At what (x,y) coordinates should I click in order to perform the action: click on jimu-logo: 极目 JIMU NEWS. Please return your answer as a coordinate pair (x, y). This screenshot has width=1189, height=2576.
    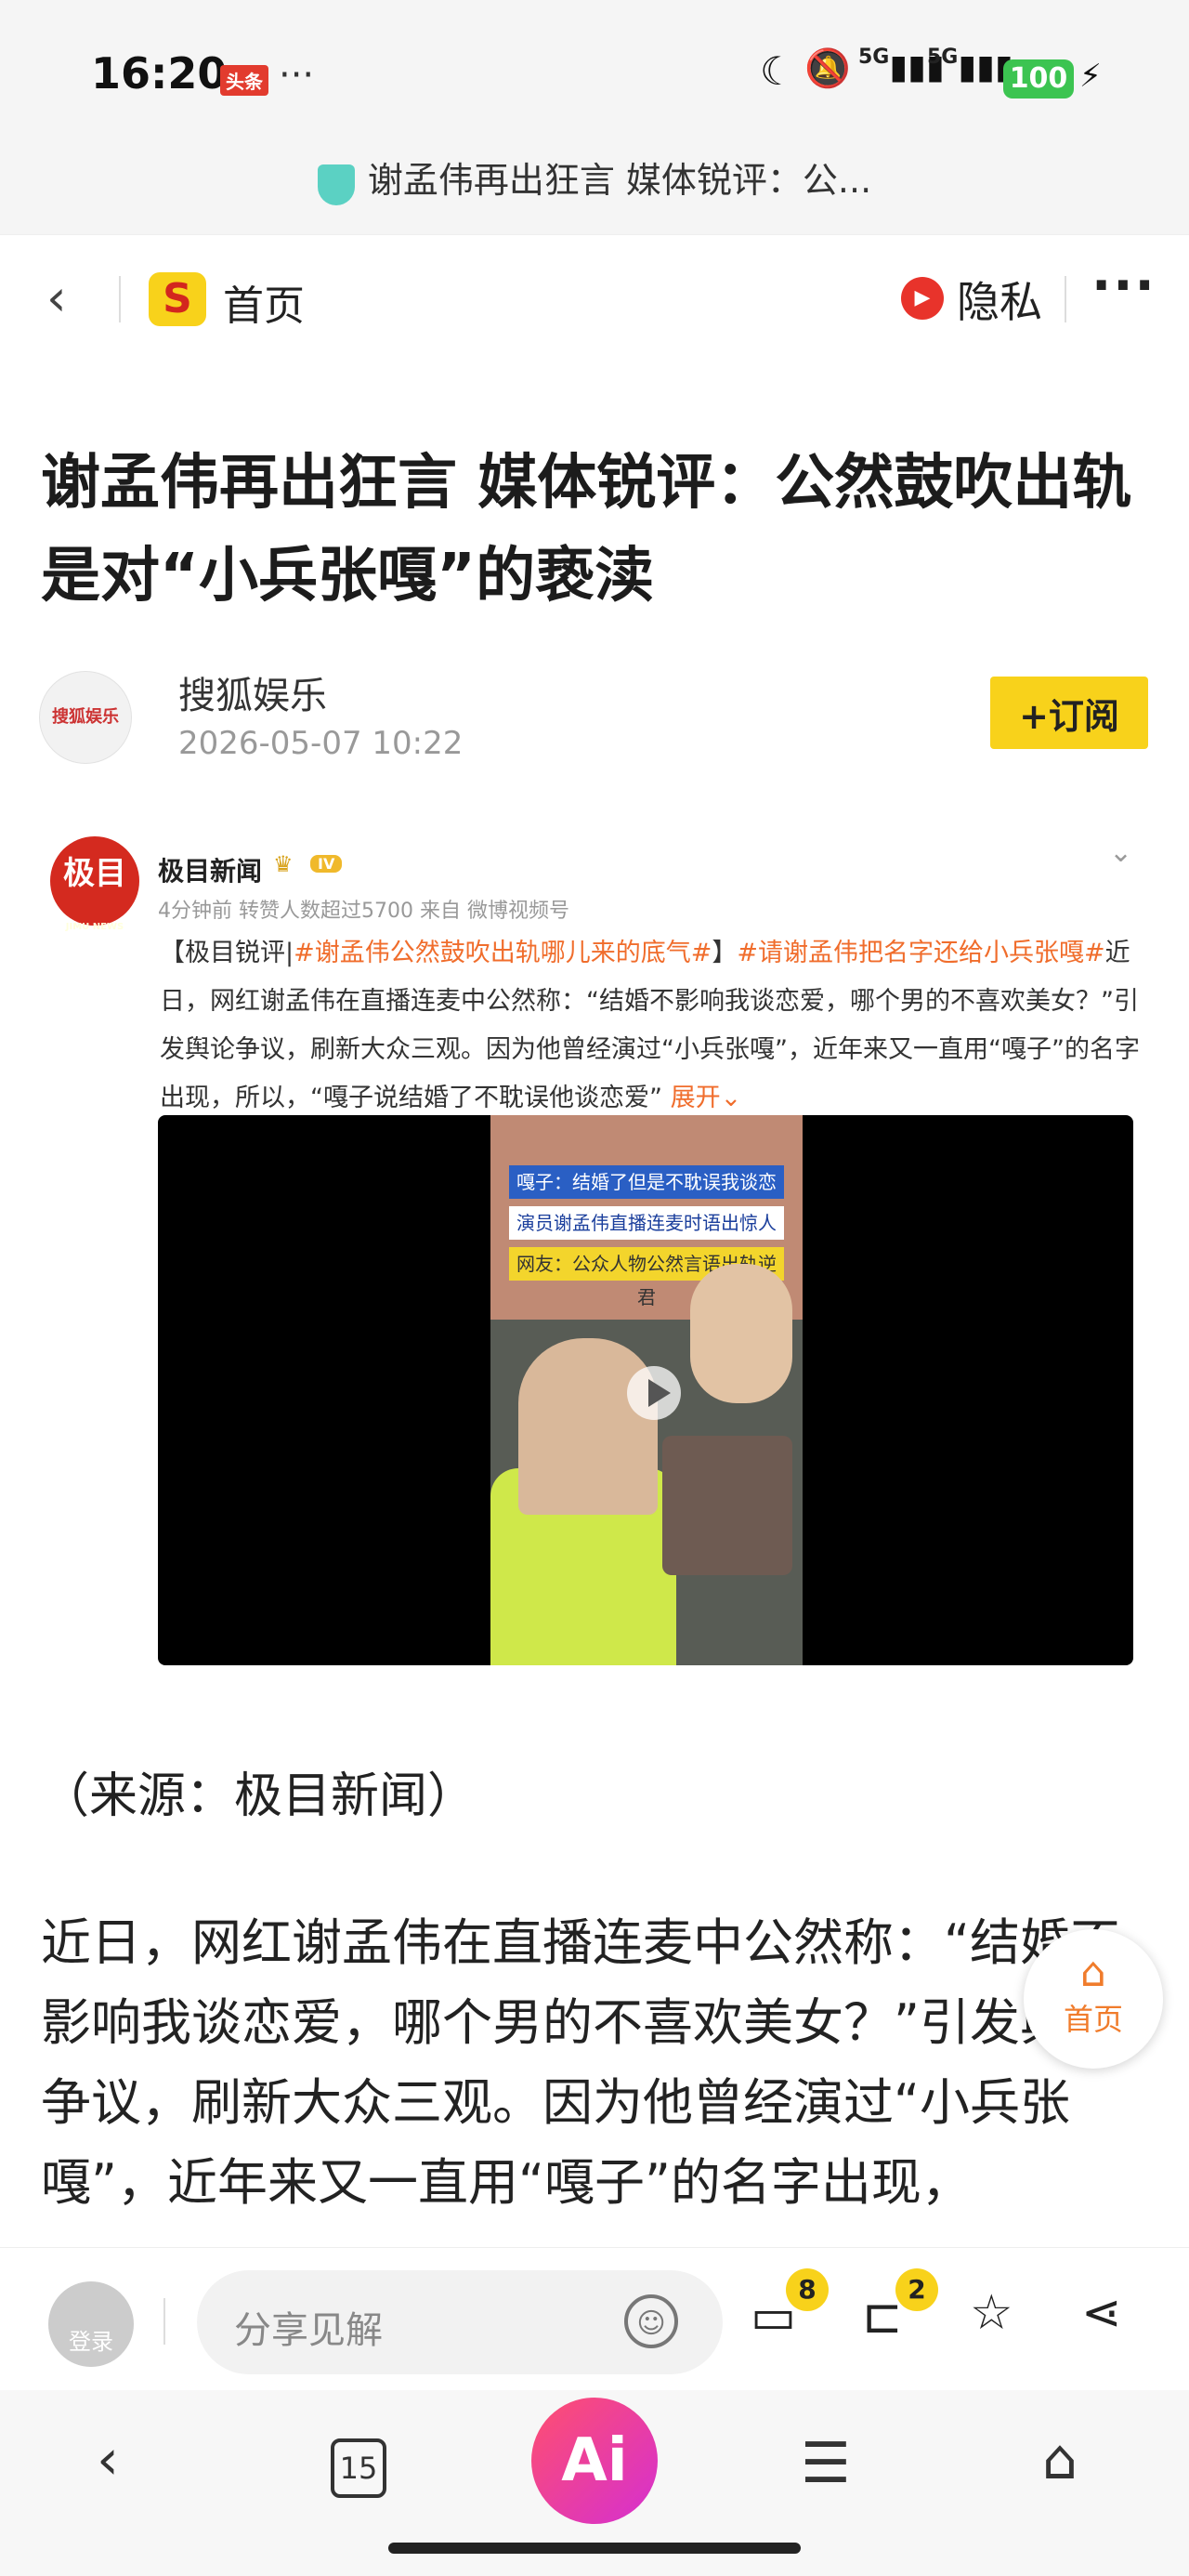
    Looking at the image, I should click on (94, 884).